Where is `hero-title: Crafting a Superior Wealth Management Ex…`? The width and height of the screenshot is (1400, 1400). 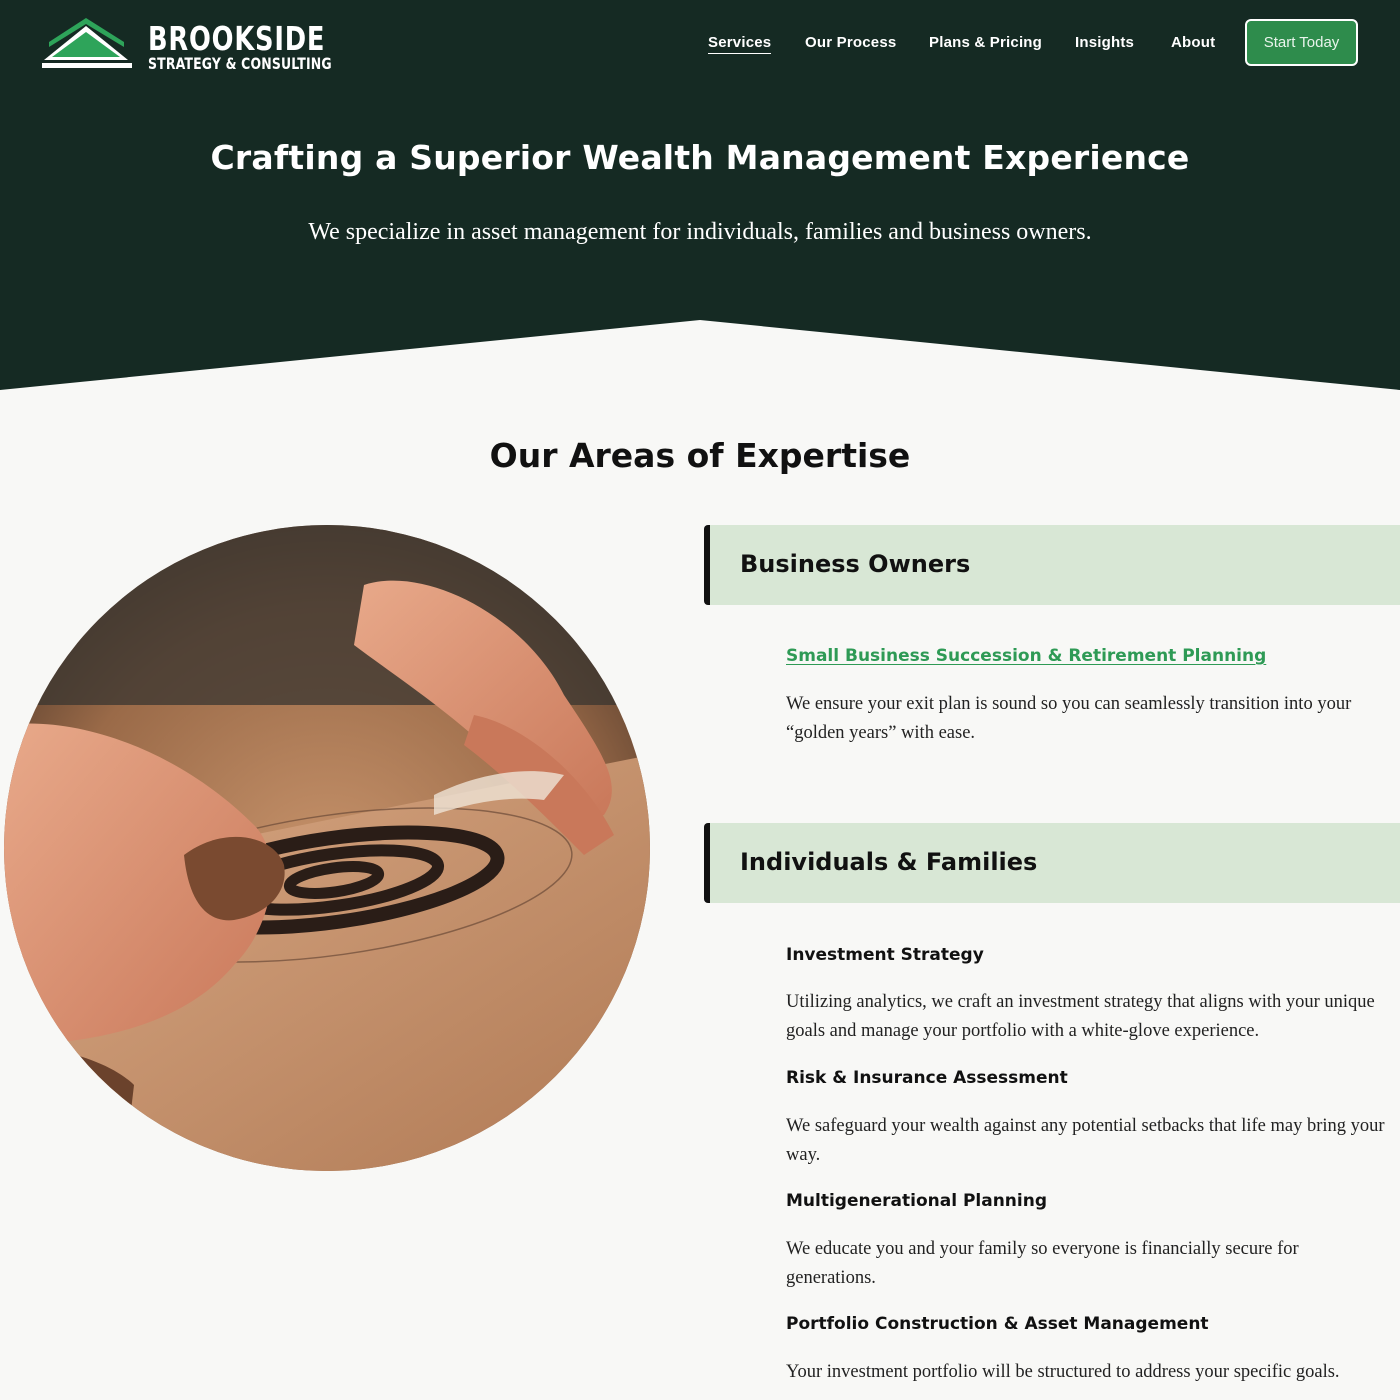
hero-title: Crafting a Superior Wealth Management Ex… is located at coordinates (700, 157).